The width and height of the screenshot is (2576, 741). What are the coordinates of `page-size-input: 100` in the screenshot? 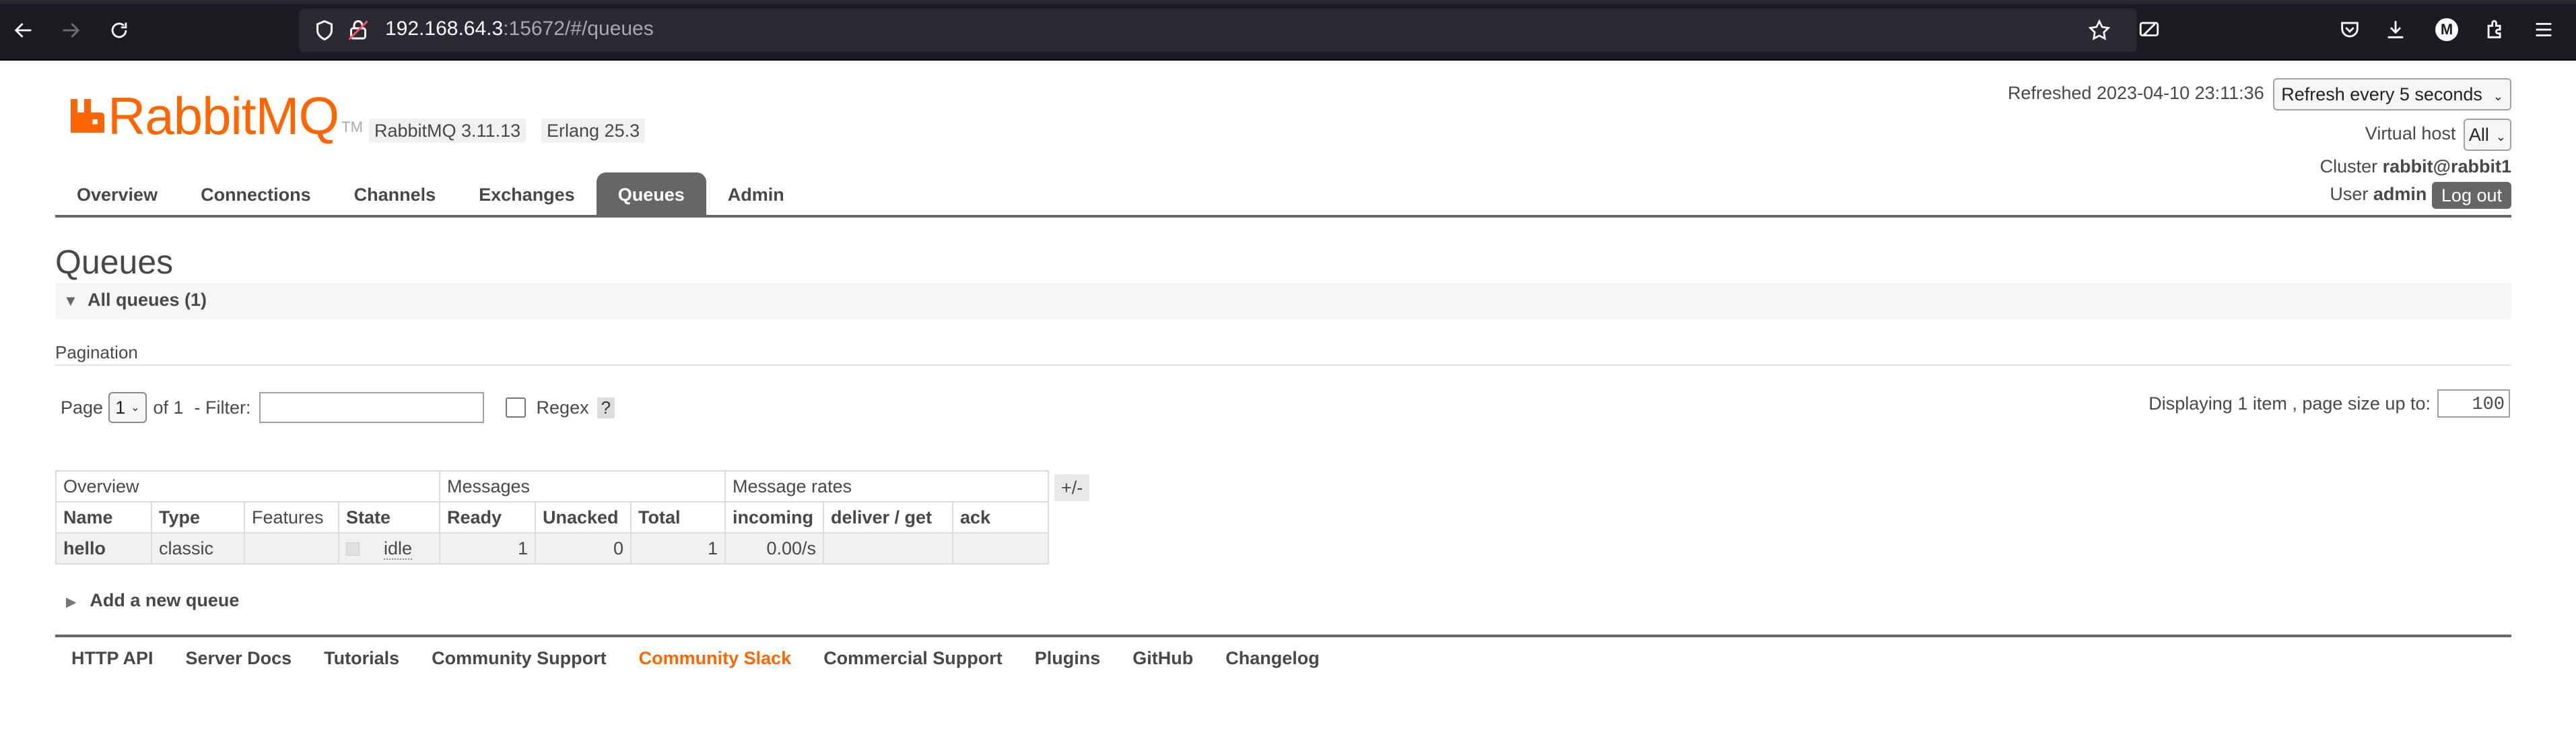 It's located at (2473, 403).